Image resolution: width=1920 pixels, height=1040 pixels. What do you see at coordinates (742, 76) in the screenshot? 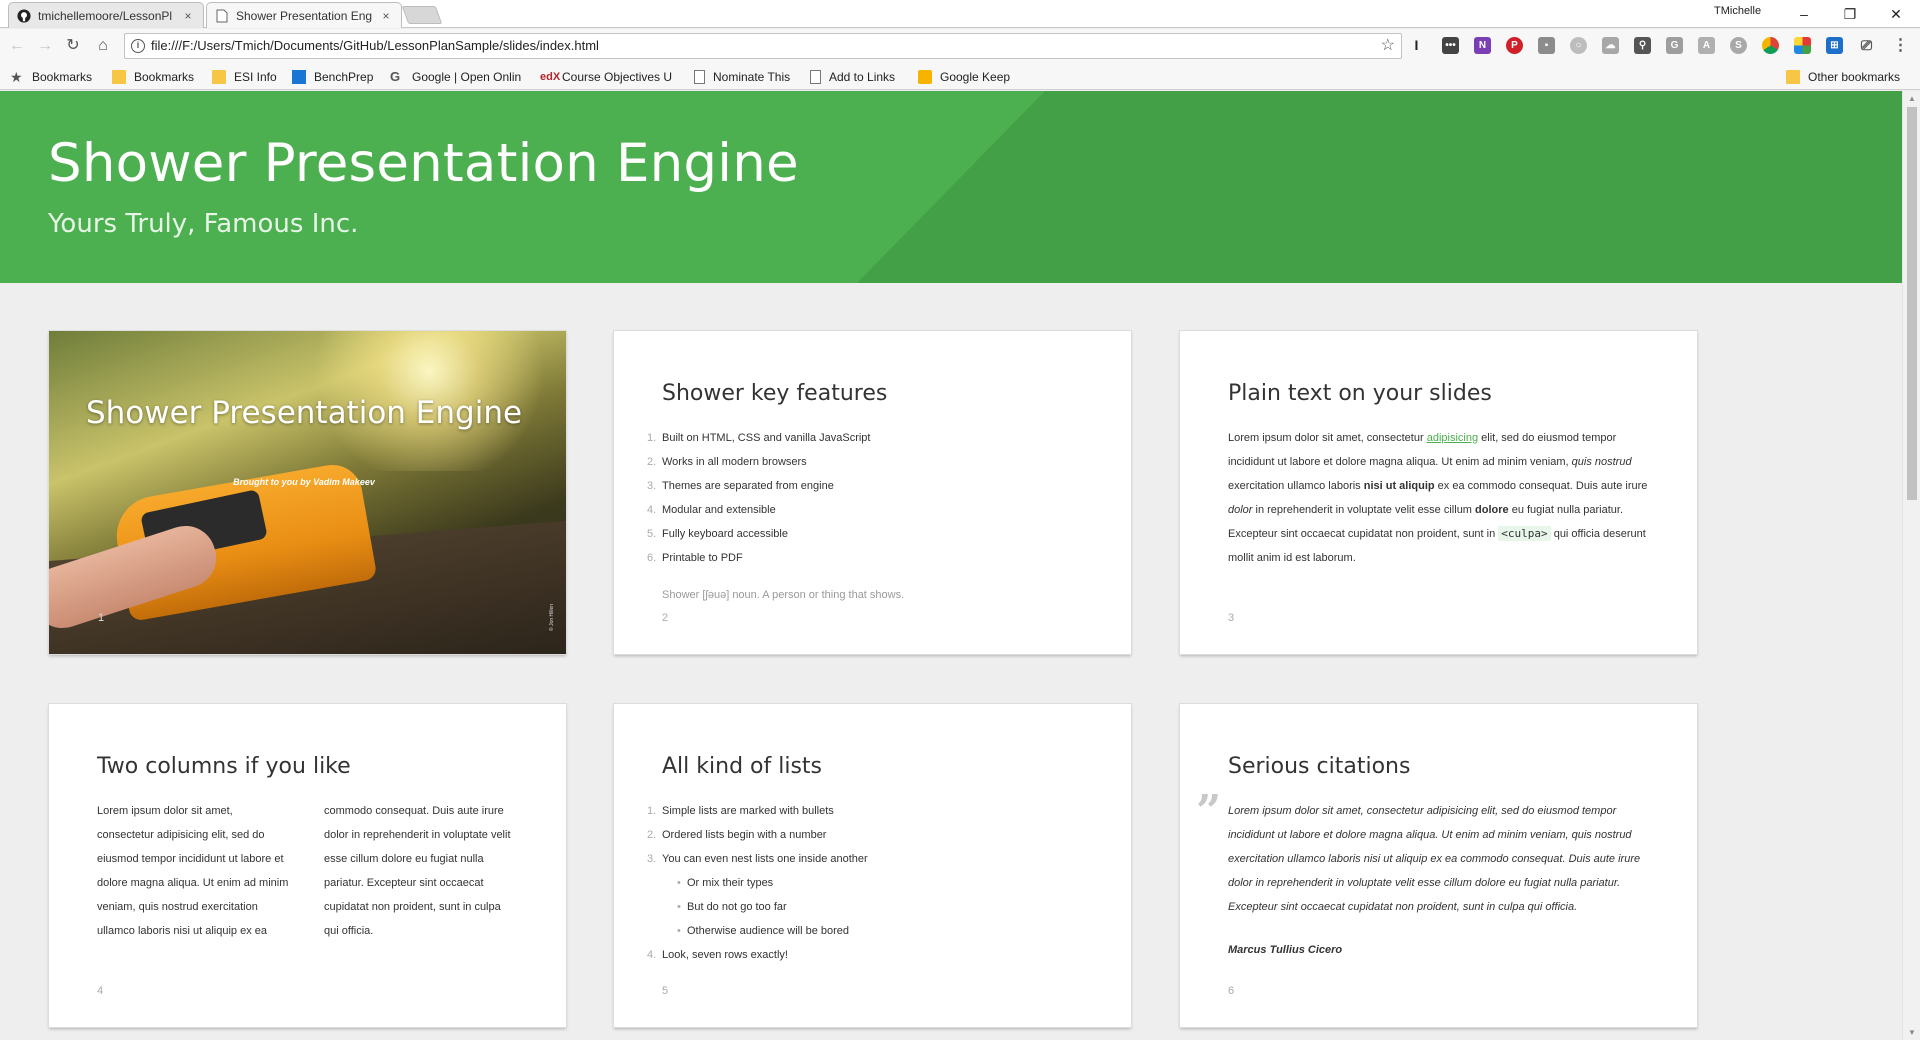
I see `bookmark-nominate-this: Nominate This` at bounding box center [742, 76].